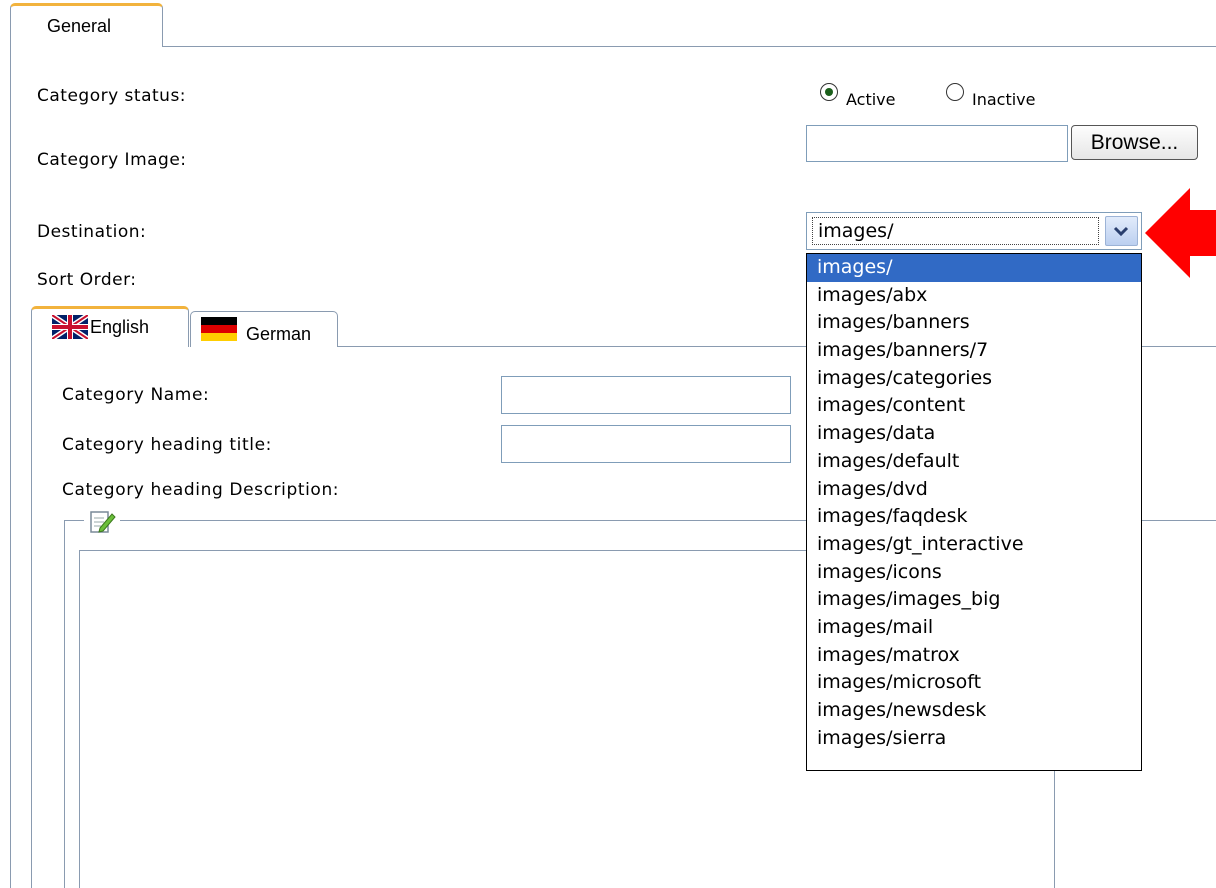 The image size is (1216, 888). What do you see at coordinates (974, 379) in the screenshot?
I see `destination-option: images/categories` at bounding box center [974, 379].